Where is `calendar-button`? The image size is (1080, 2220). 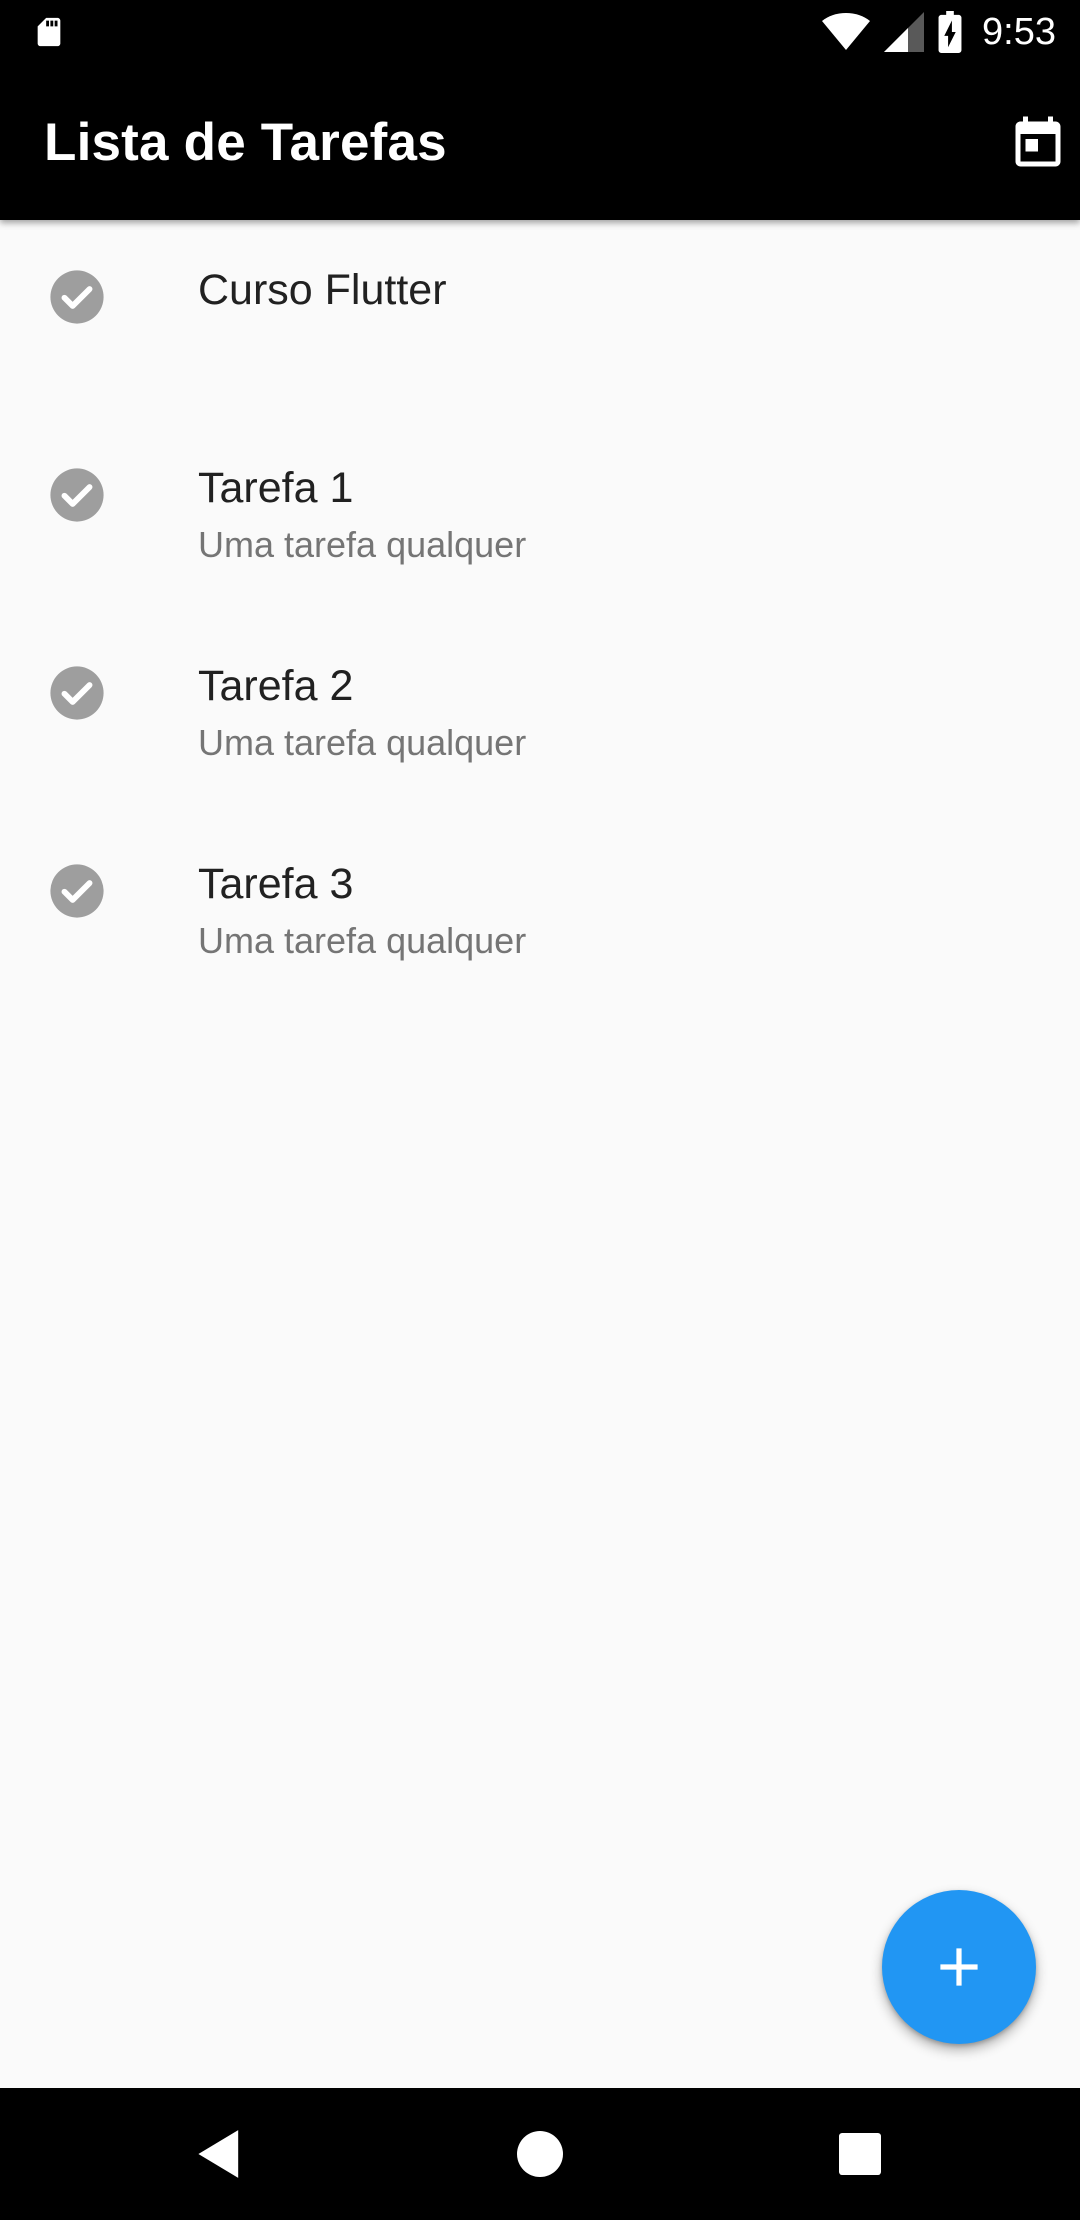 calendar-button is located at coordinates (1038, 144).